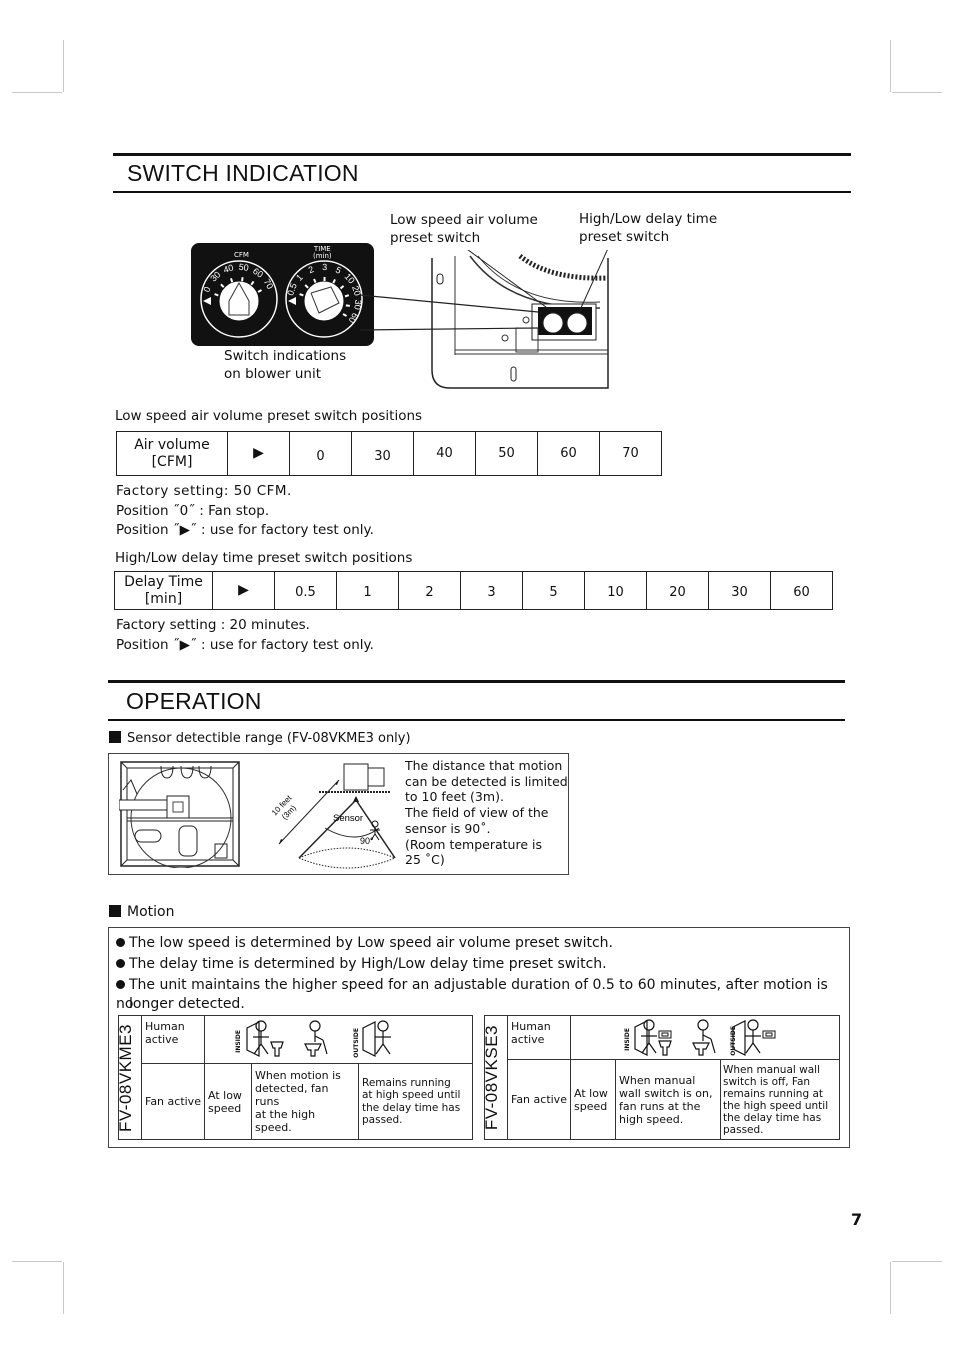  Describe the element at coordinates (506, 453) in the screenshot. I see `position-cell: 50` at that location.